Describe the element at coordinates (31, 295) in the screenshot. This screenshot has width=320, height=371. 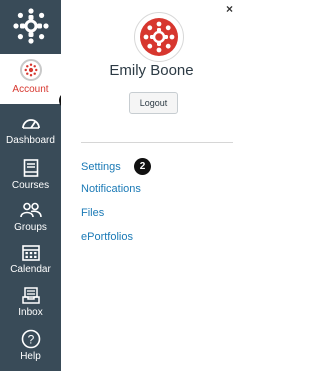
I see `inbox-icon` at that location.